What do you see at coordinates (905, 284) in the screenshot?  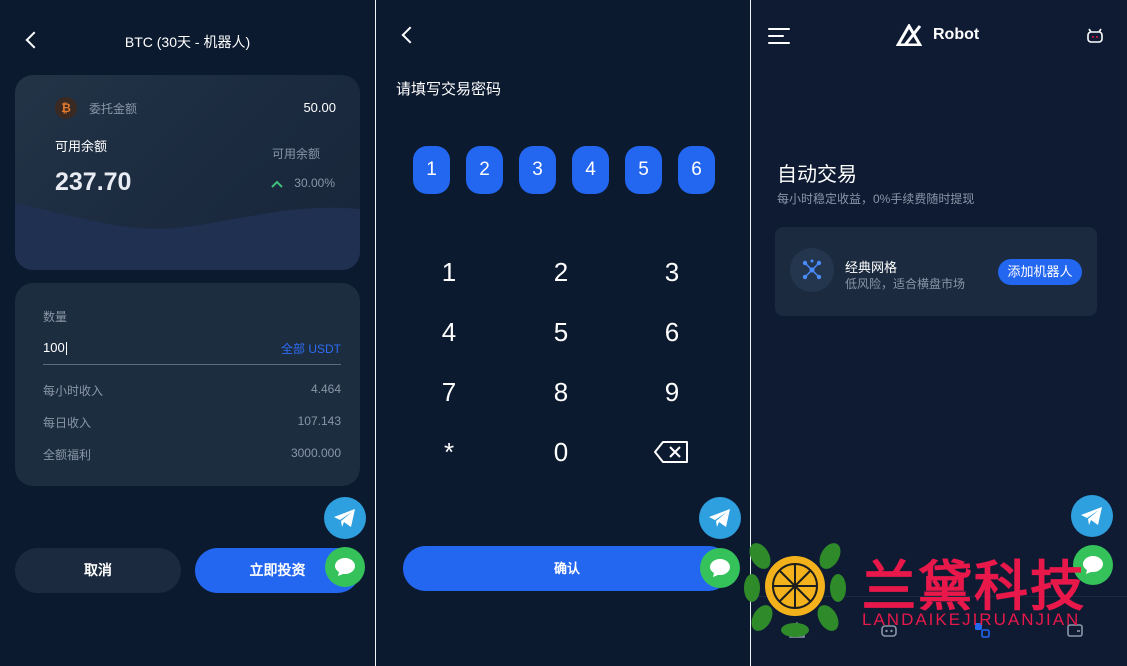 I see `strategy-desc: 低风险，适合横盘市场` at bounding box center [905, 284].